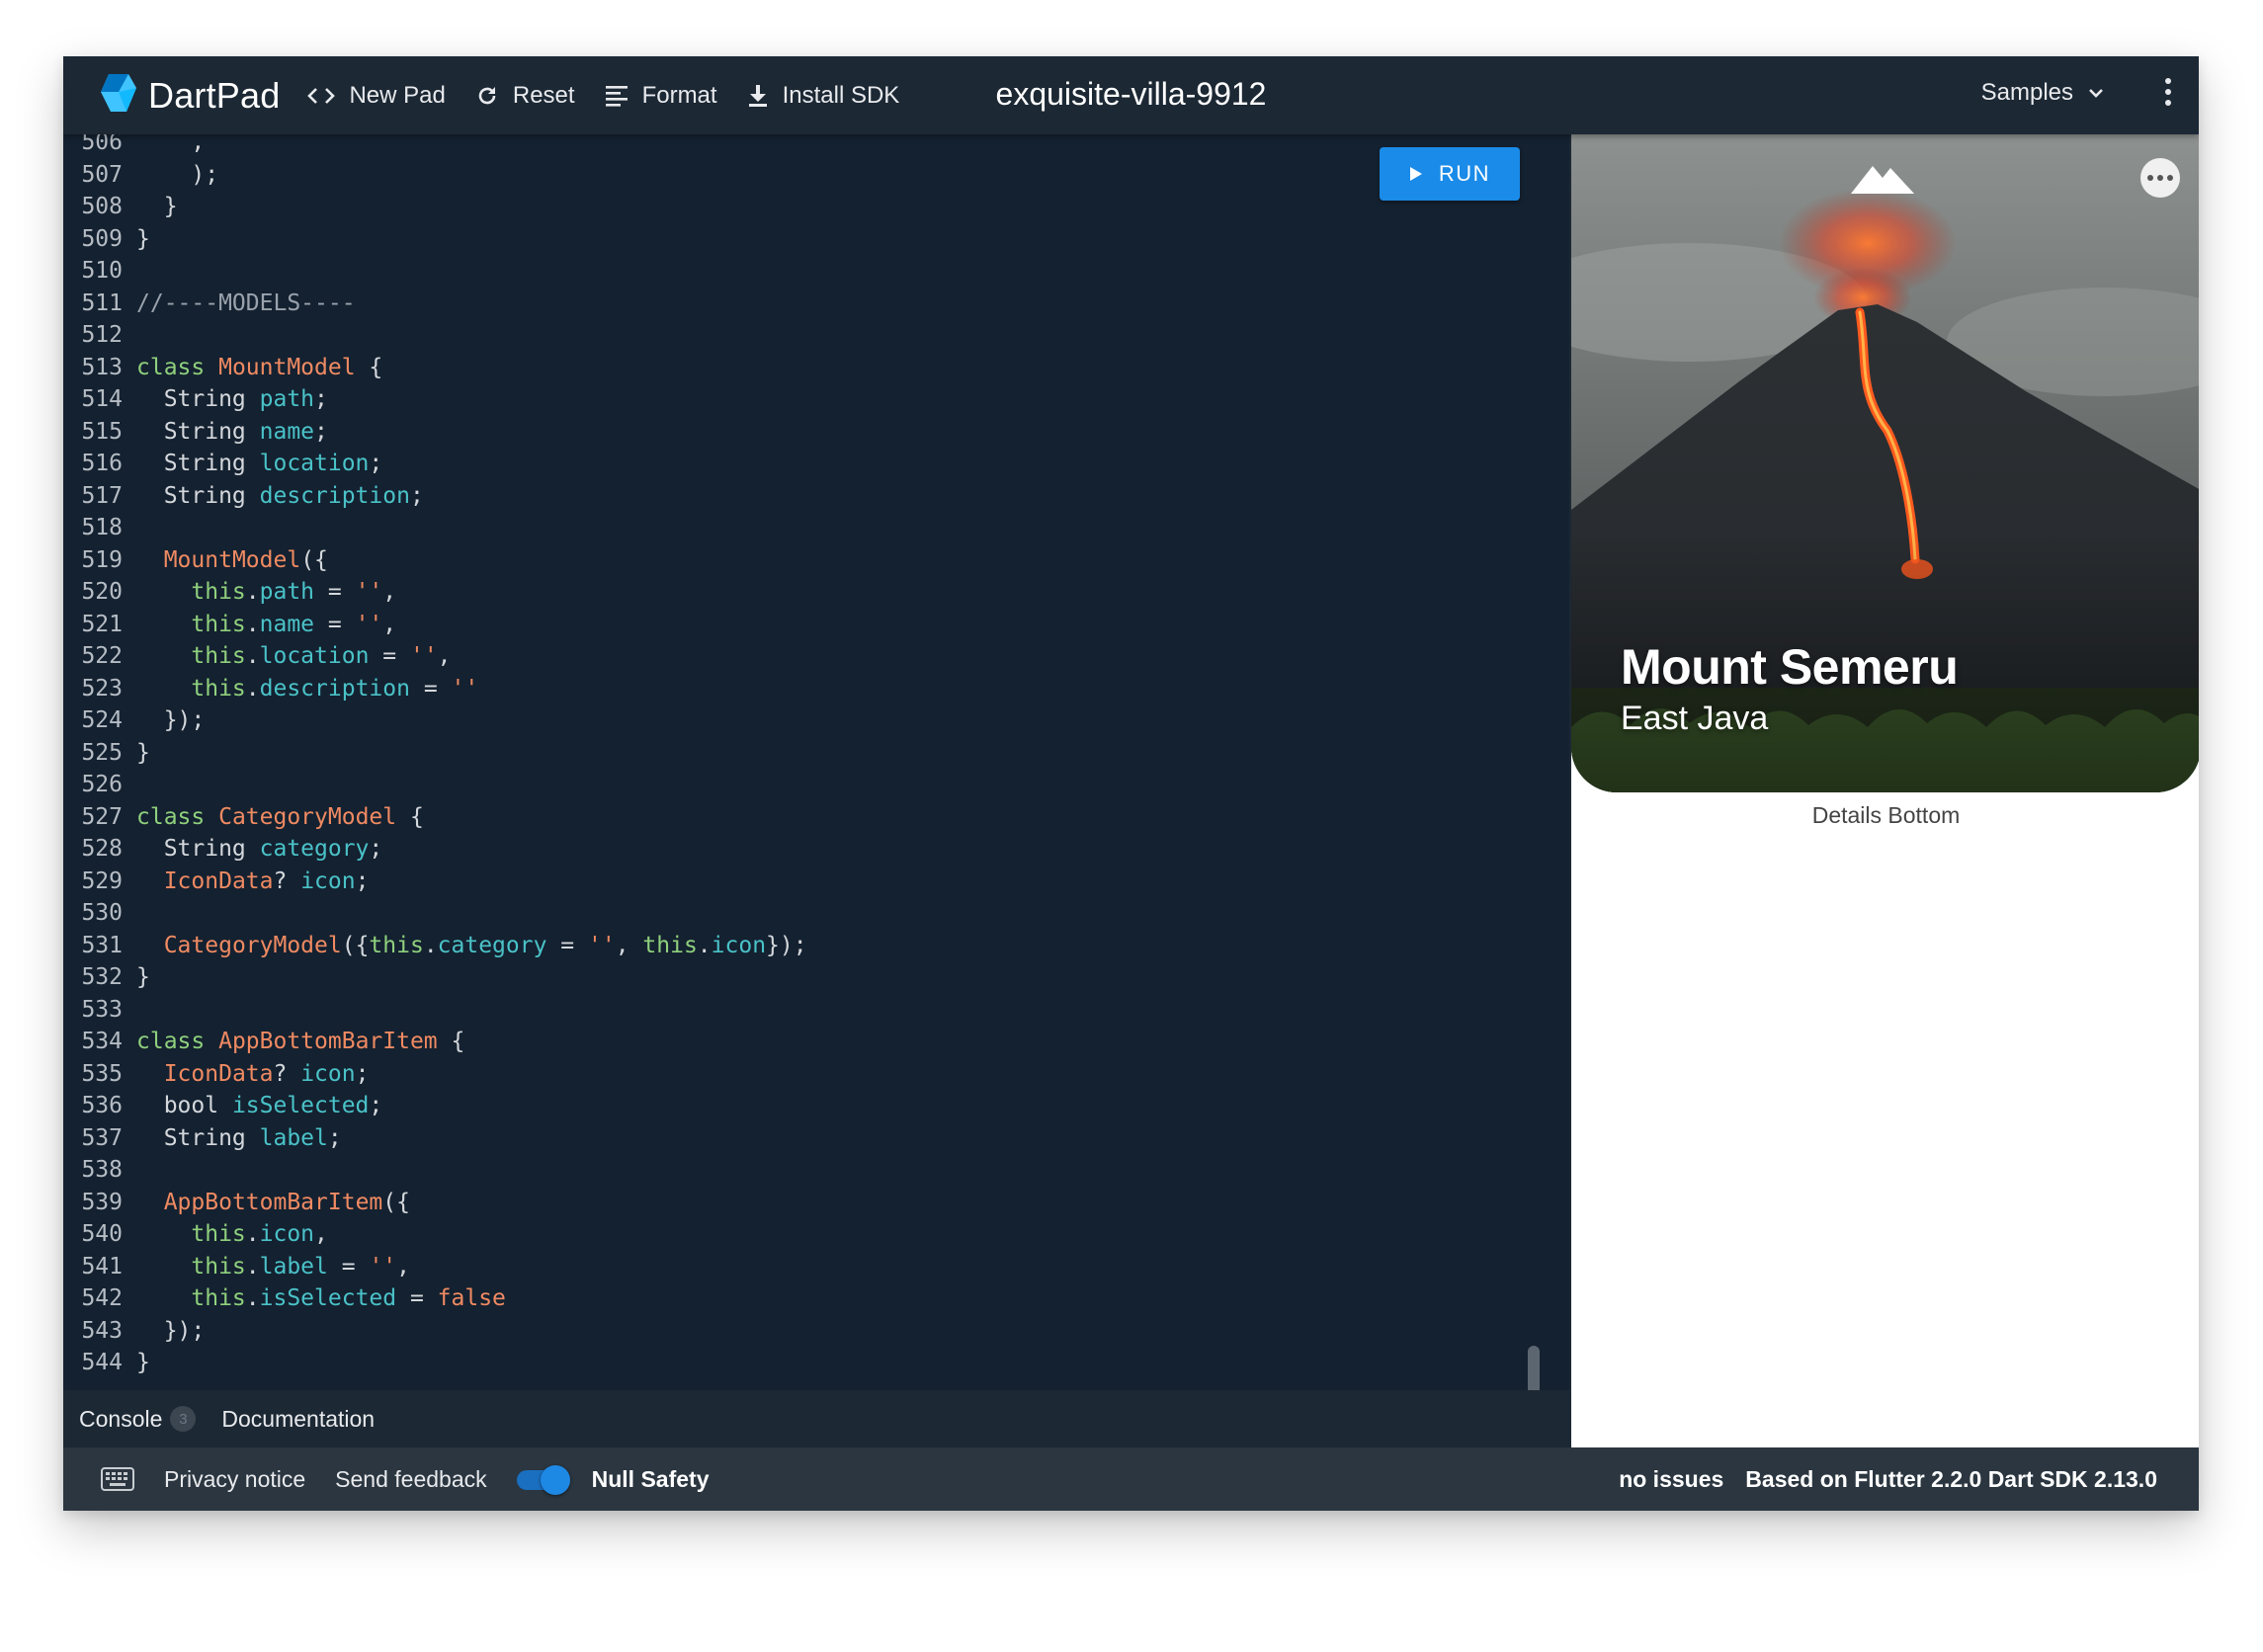  I want to click on run-button: RUN, so click(1450, 174).